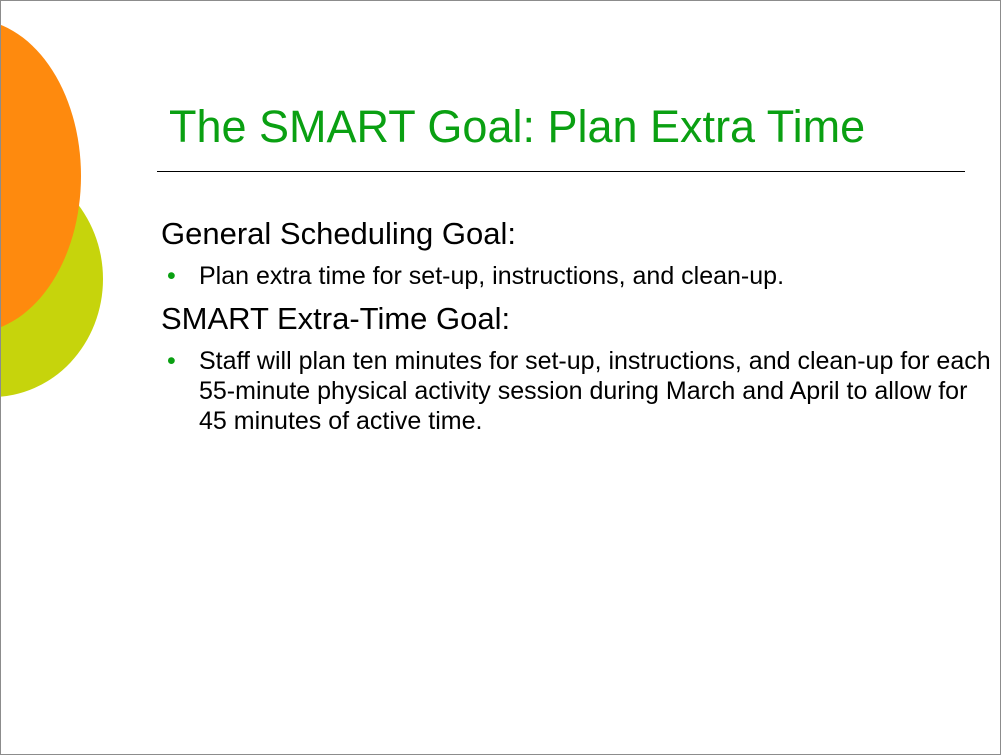 This screenshot has width=1001, height=755. What do you see at coordinates (561, 171) in the screenshot?
I see `title-divider` at bounding box center [561, 171].